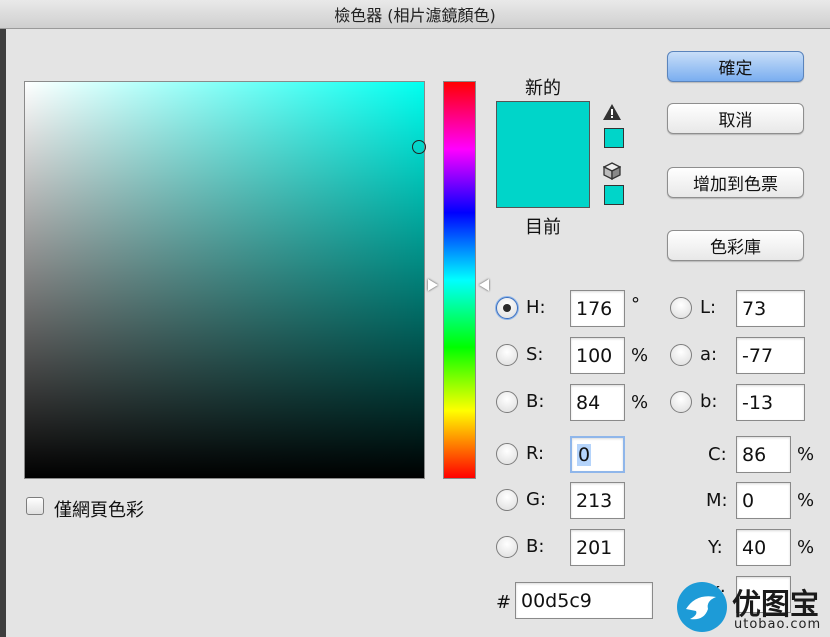 The image size is (830, 637). I want to click on bird-logo-icon, so click(702, 607).